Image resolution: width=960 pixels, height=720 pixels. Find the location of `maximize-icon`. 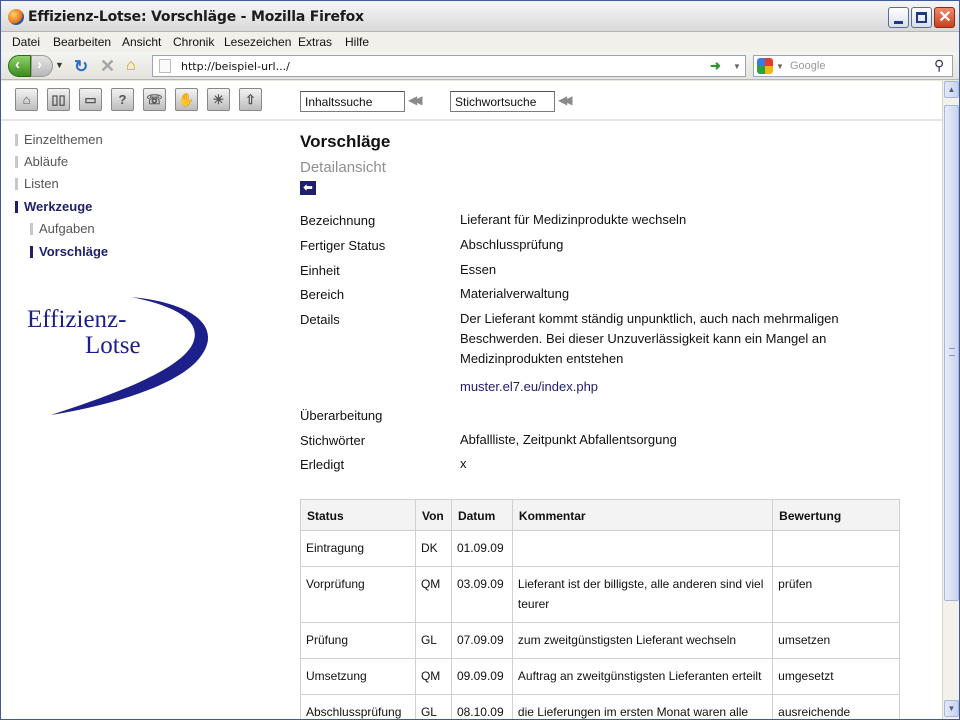

maximize-icon is located at coordinates (921, 17).